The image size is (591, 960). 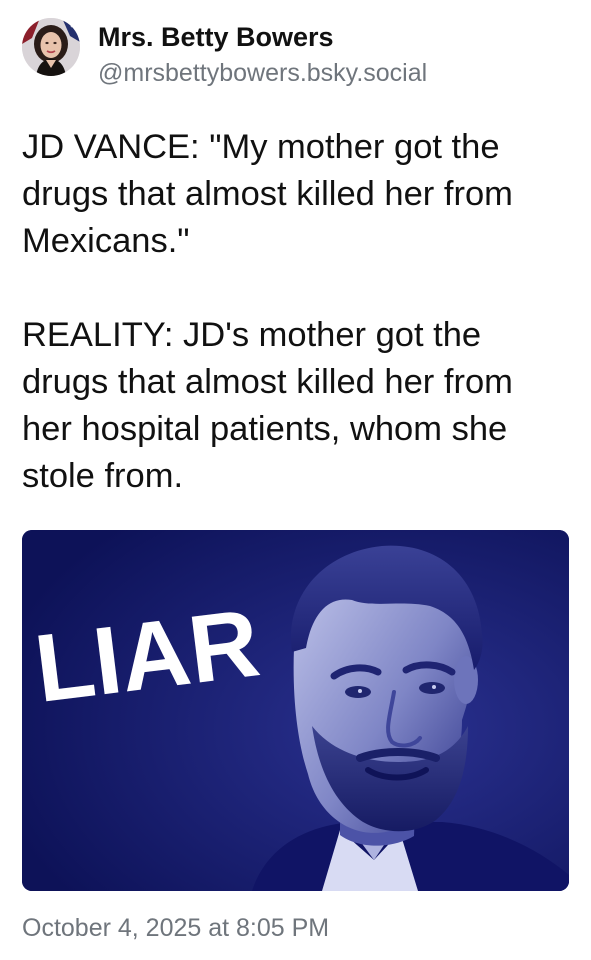 I want to click on author-display-name: Mrs. Betty Bowers, so click(x=216, y=37).